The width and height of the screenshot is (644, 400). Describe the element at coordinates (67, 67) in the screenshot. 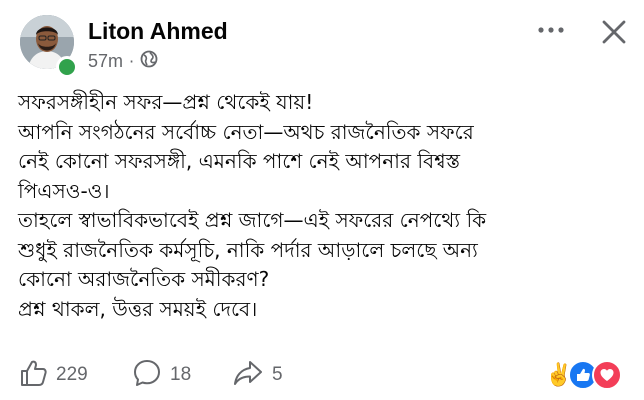

I see `online-status-dot` at that location.